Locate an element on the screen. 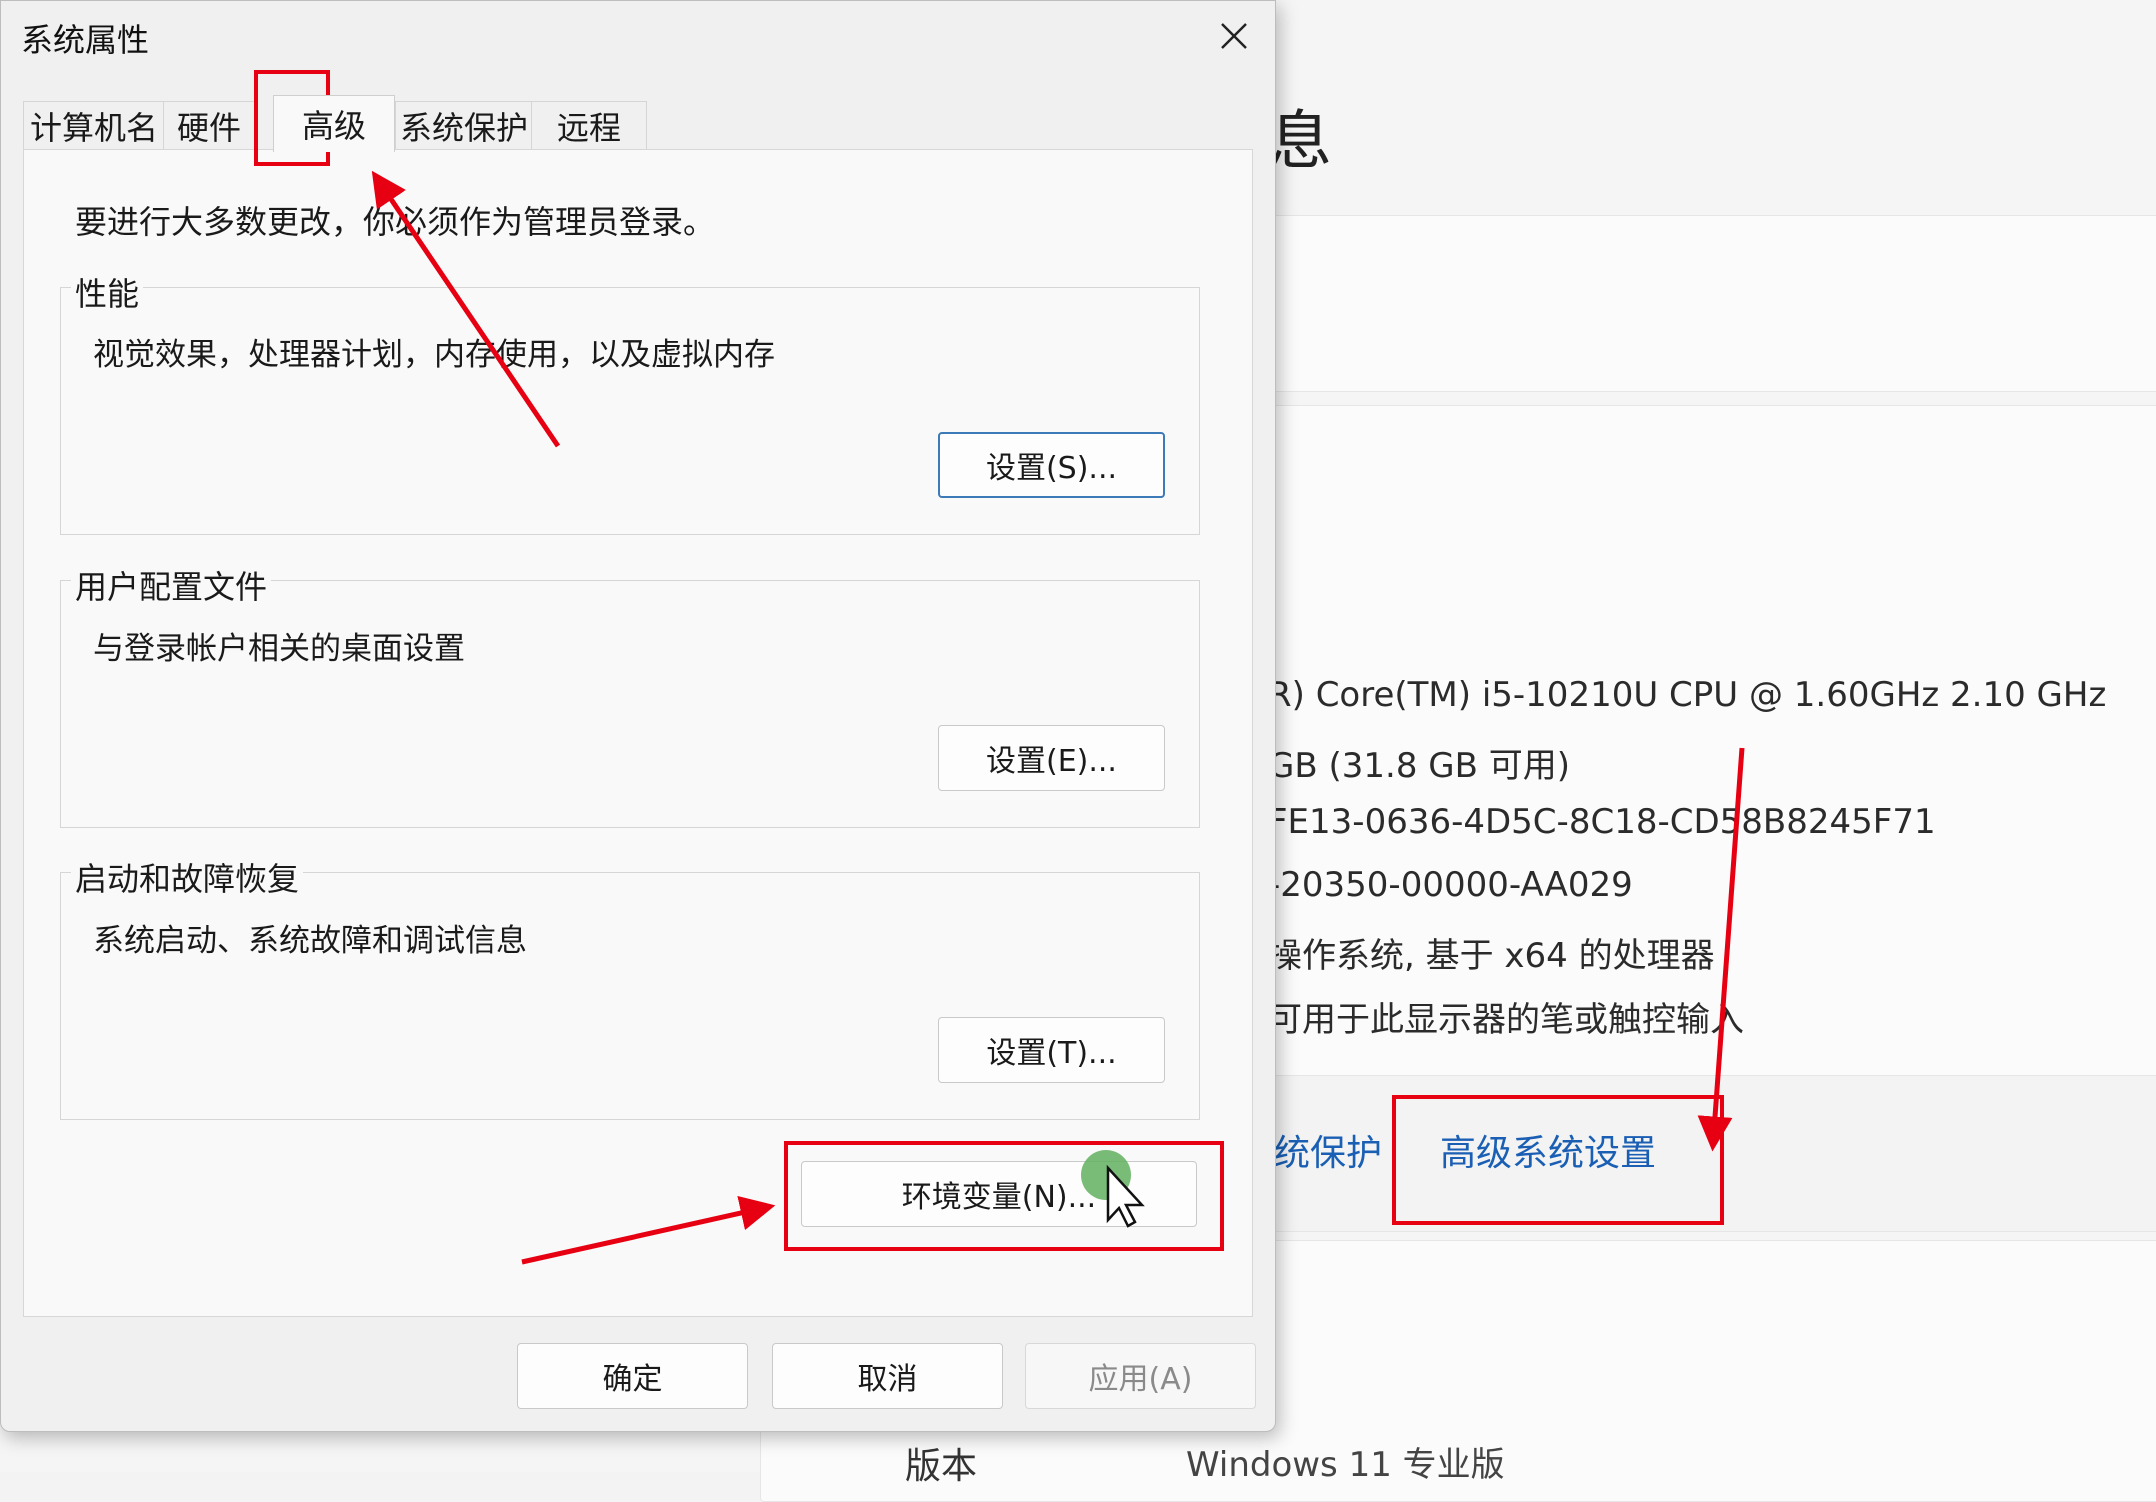 The width and height of the screenshot is (2156, 1502). arrow-to-env-button is located at coordinates (648, 1230).